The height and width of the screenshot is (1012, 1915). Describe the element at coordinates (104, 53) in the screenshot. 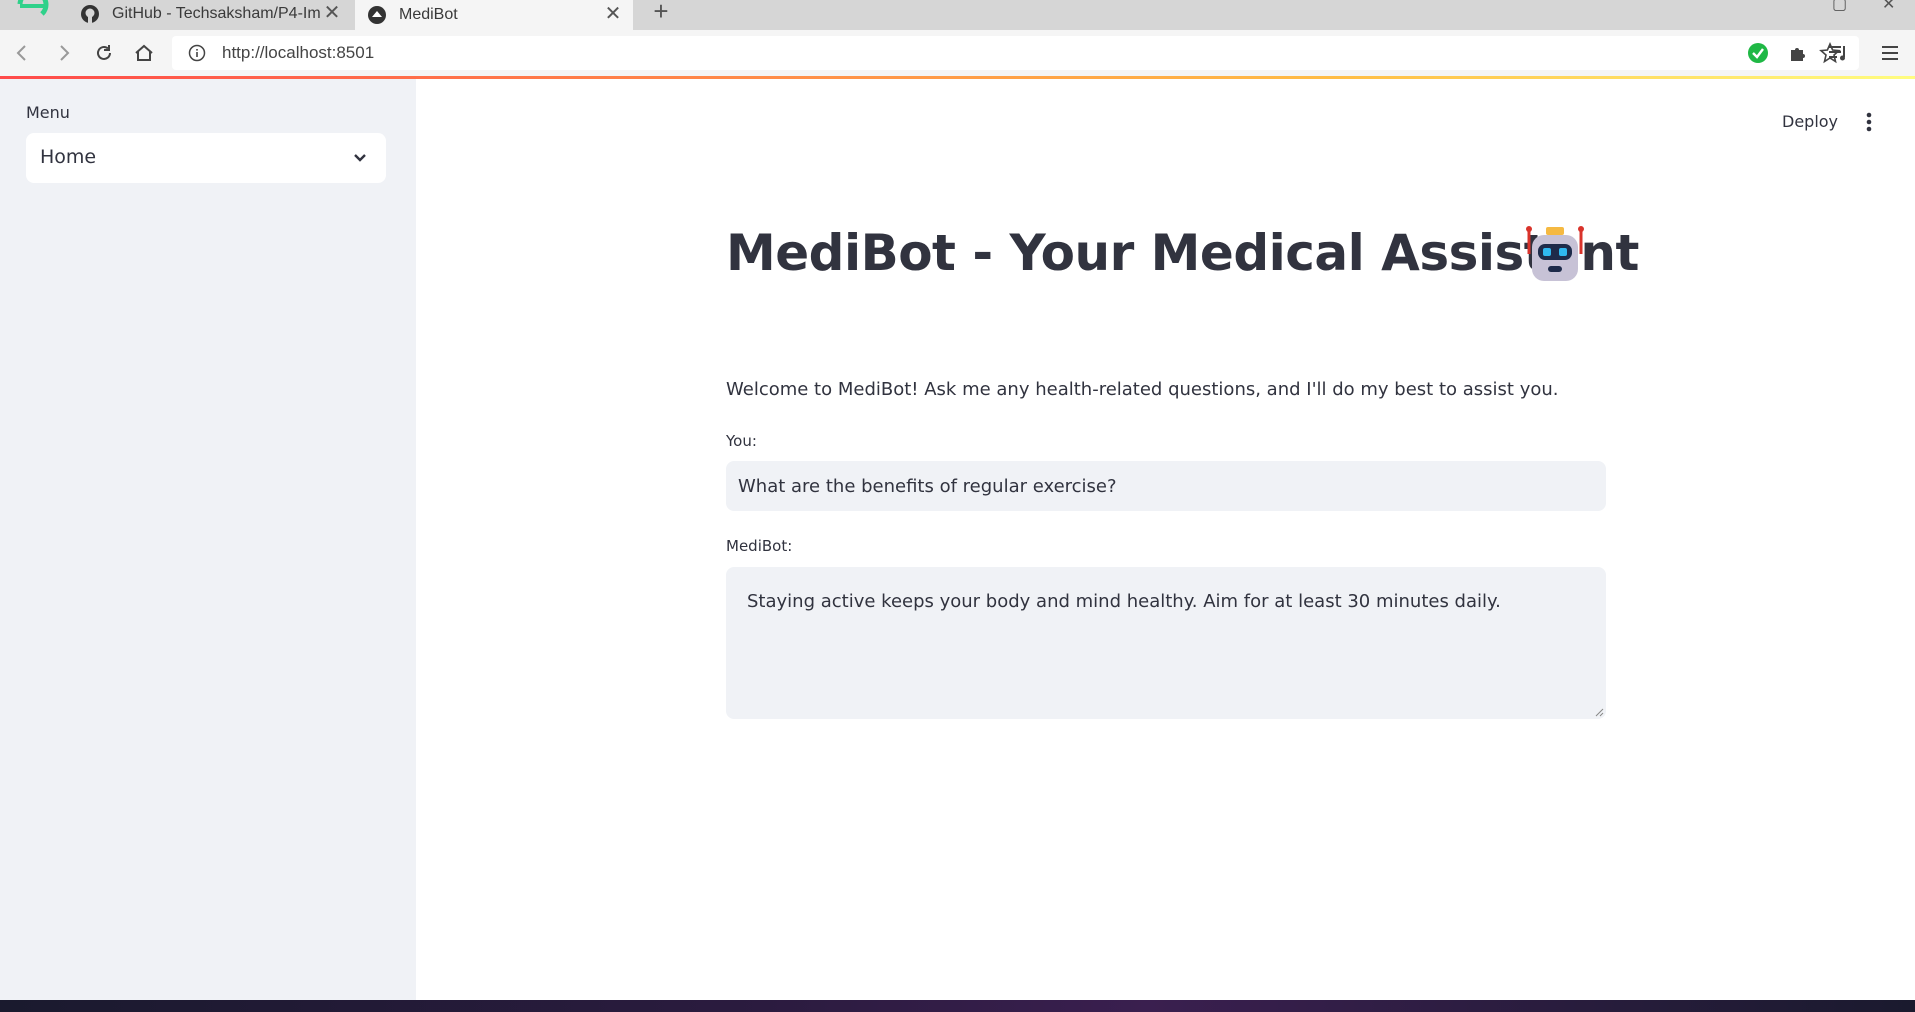

I see `reload-icon` at that location.